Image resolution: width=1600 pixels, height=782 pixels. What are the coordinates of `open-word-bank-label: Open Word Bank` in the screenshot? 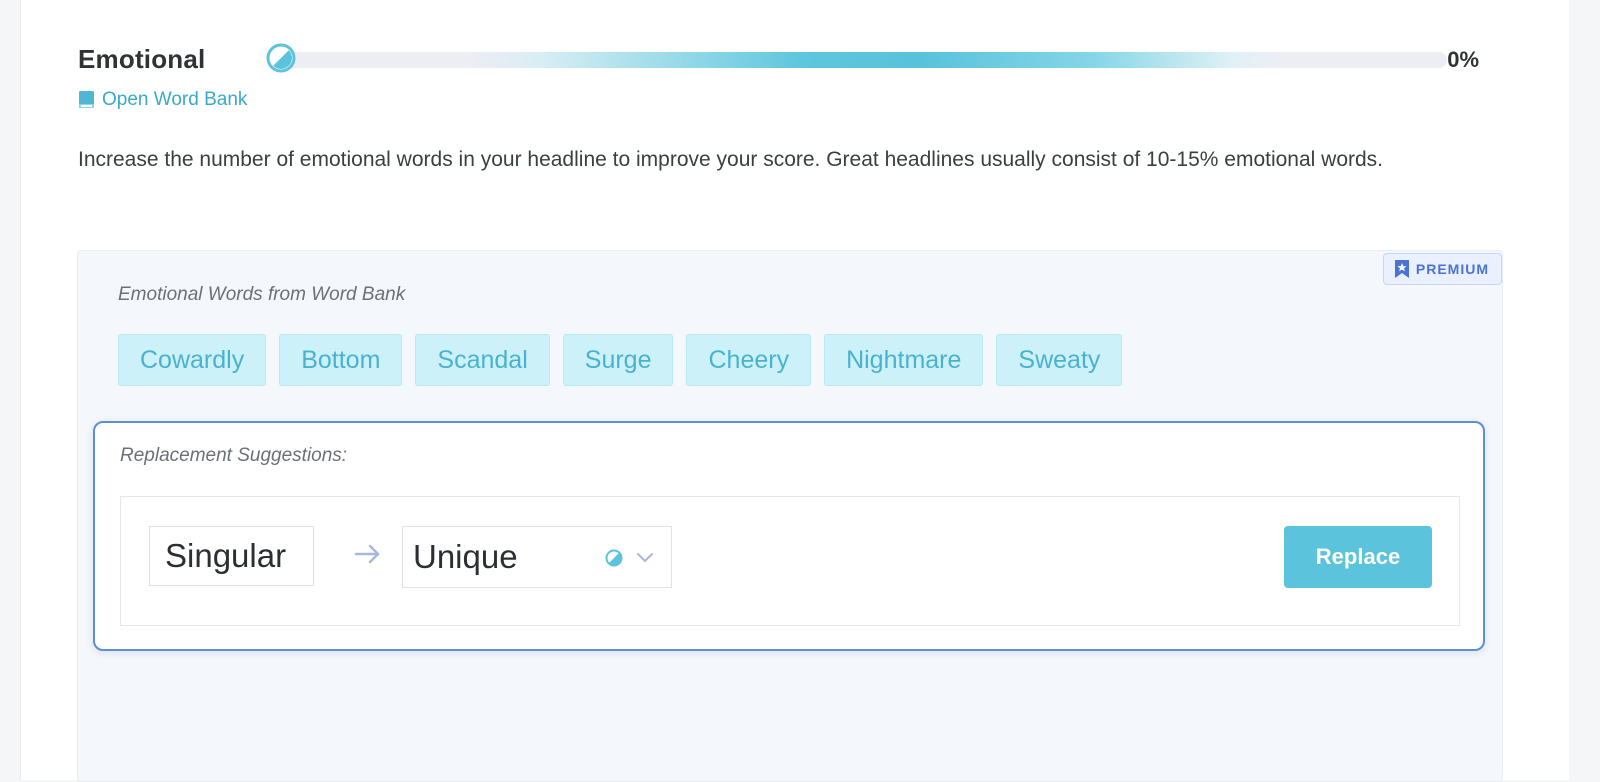 It's located at (175, 99).